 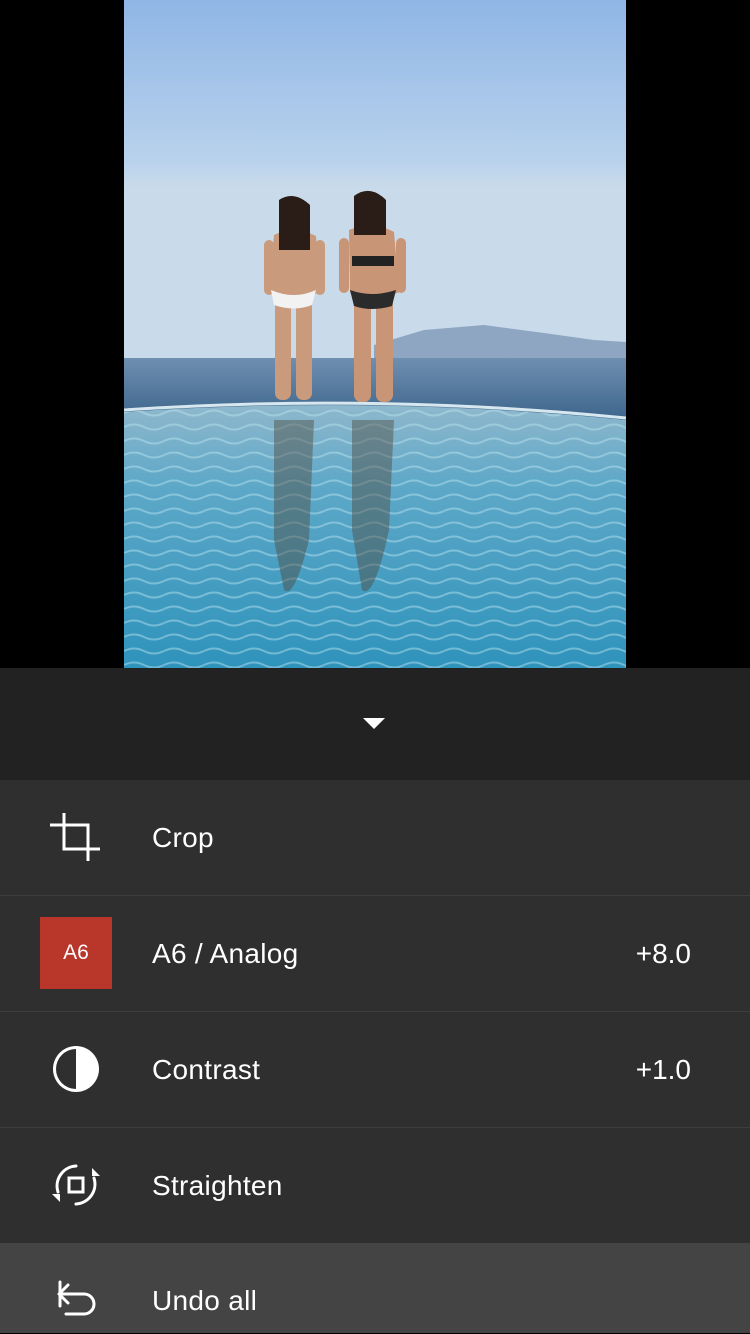 I want to click on collapse-bar, so click(x=375, y=724).